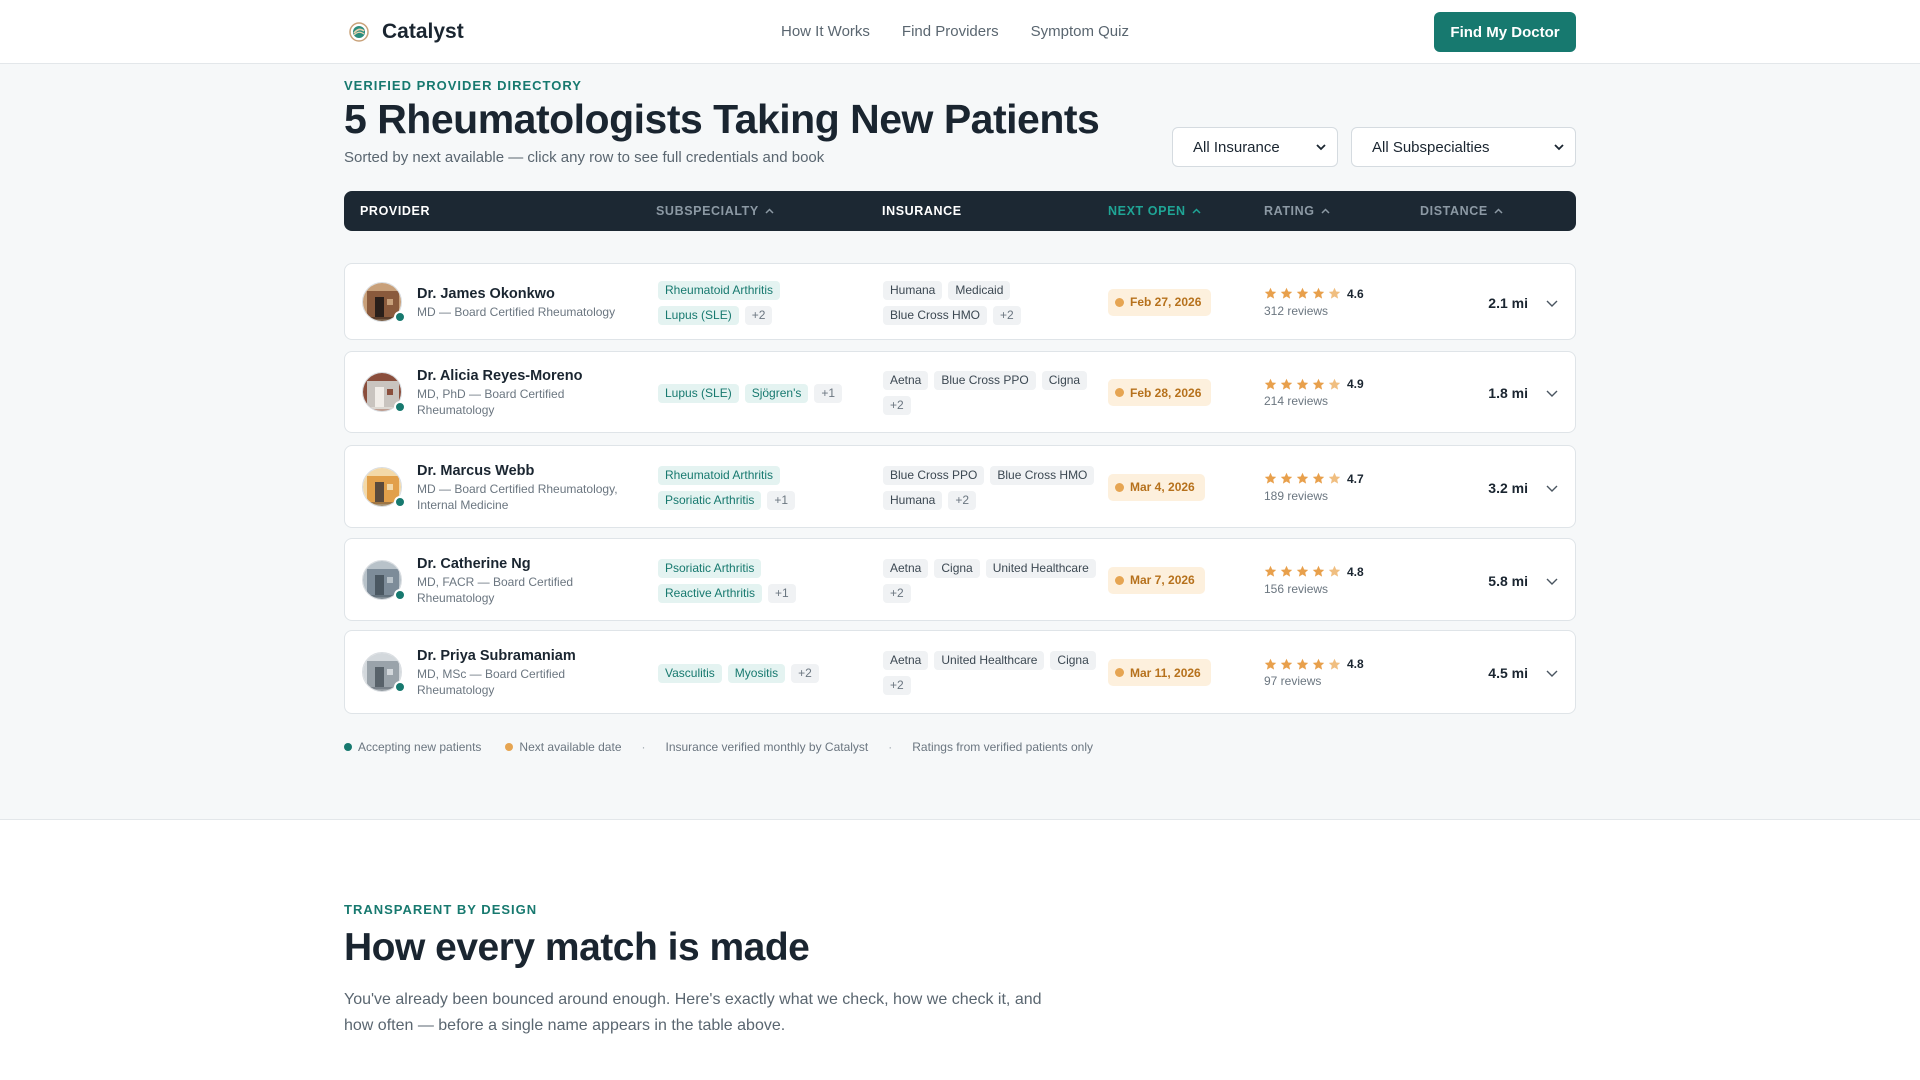 This screenshot has width=1920, height=1080. I want to click on next-open-date: Mar 4, 2026, so click(1162, 487).